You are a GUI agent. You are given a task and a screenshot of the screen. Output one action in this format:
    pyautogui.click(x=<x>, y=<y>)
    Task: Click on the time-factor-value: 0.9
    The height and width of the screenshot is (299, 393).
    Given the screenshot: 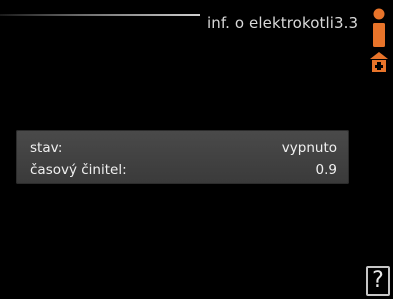 What is the action you would take?
    pyautogui.click(x=326, y=170)
    